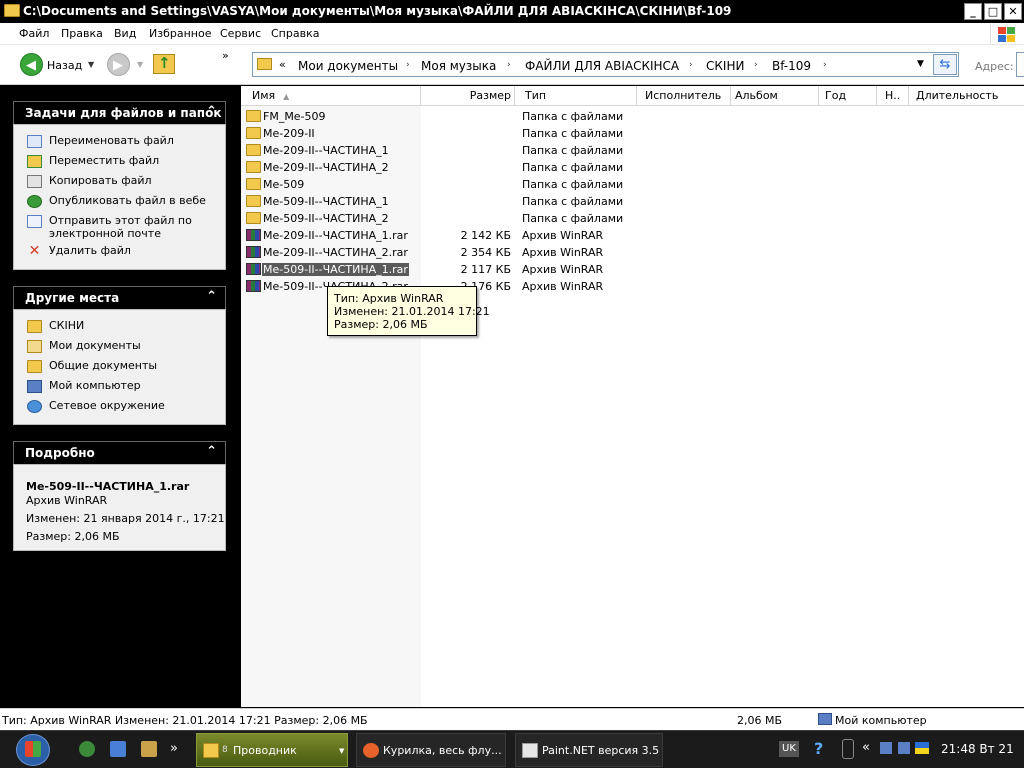 This screenshot has height=768, width=1024. What do you see at coordinates (225, 55) in the screenshot?
I see `toolbar-overflow-button: »` at bounding box center [225, 55].